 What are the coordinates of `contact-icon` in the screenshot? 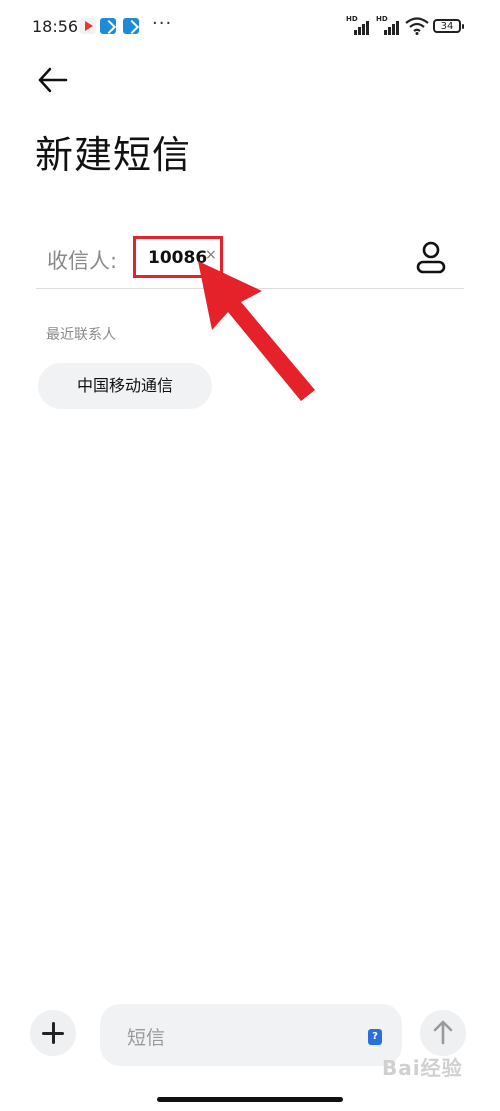 It's located at (431, 258).